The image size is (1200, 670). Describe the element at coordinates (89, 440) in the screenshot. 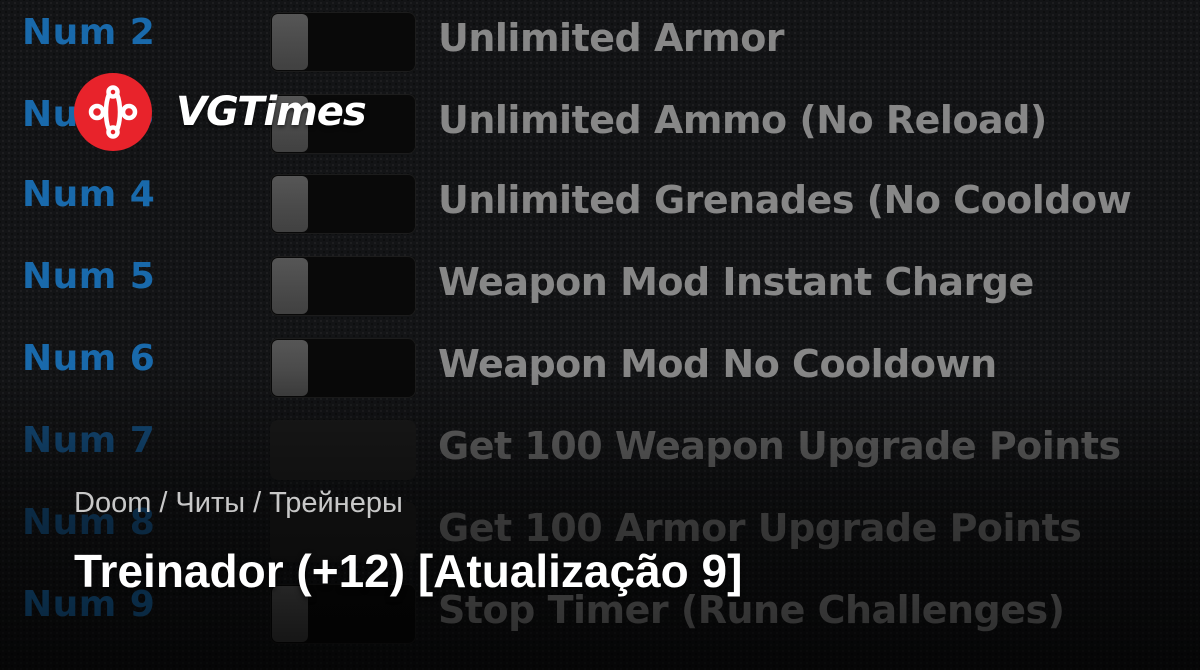

I see `hotkey-label: Num 7` at that location.